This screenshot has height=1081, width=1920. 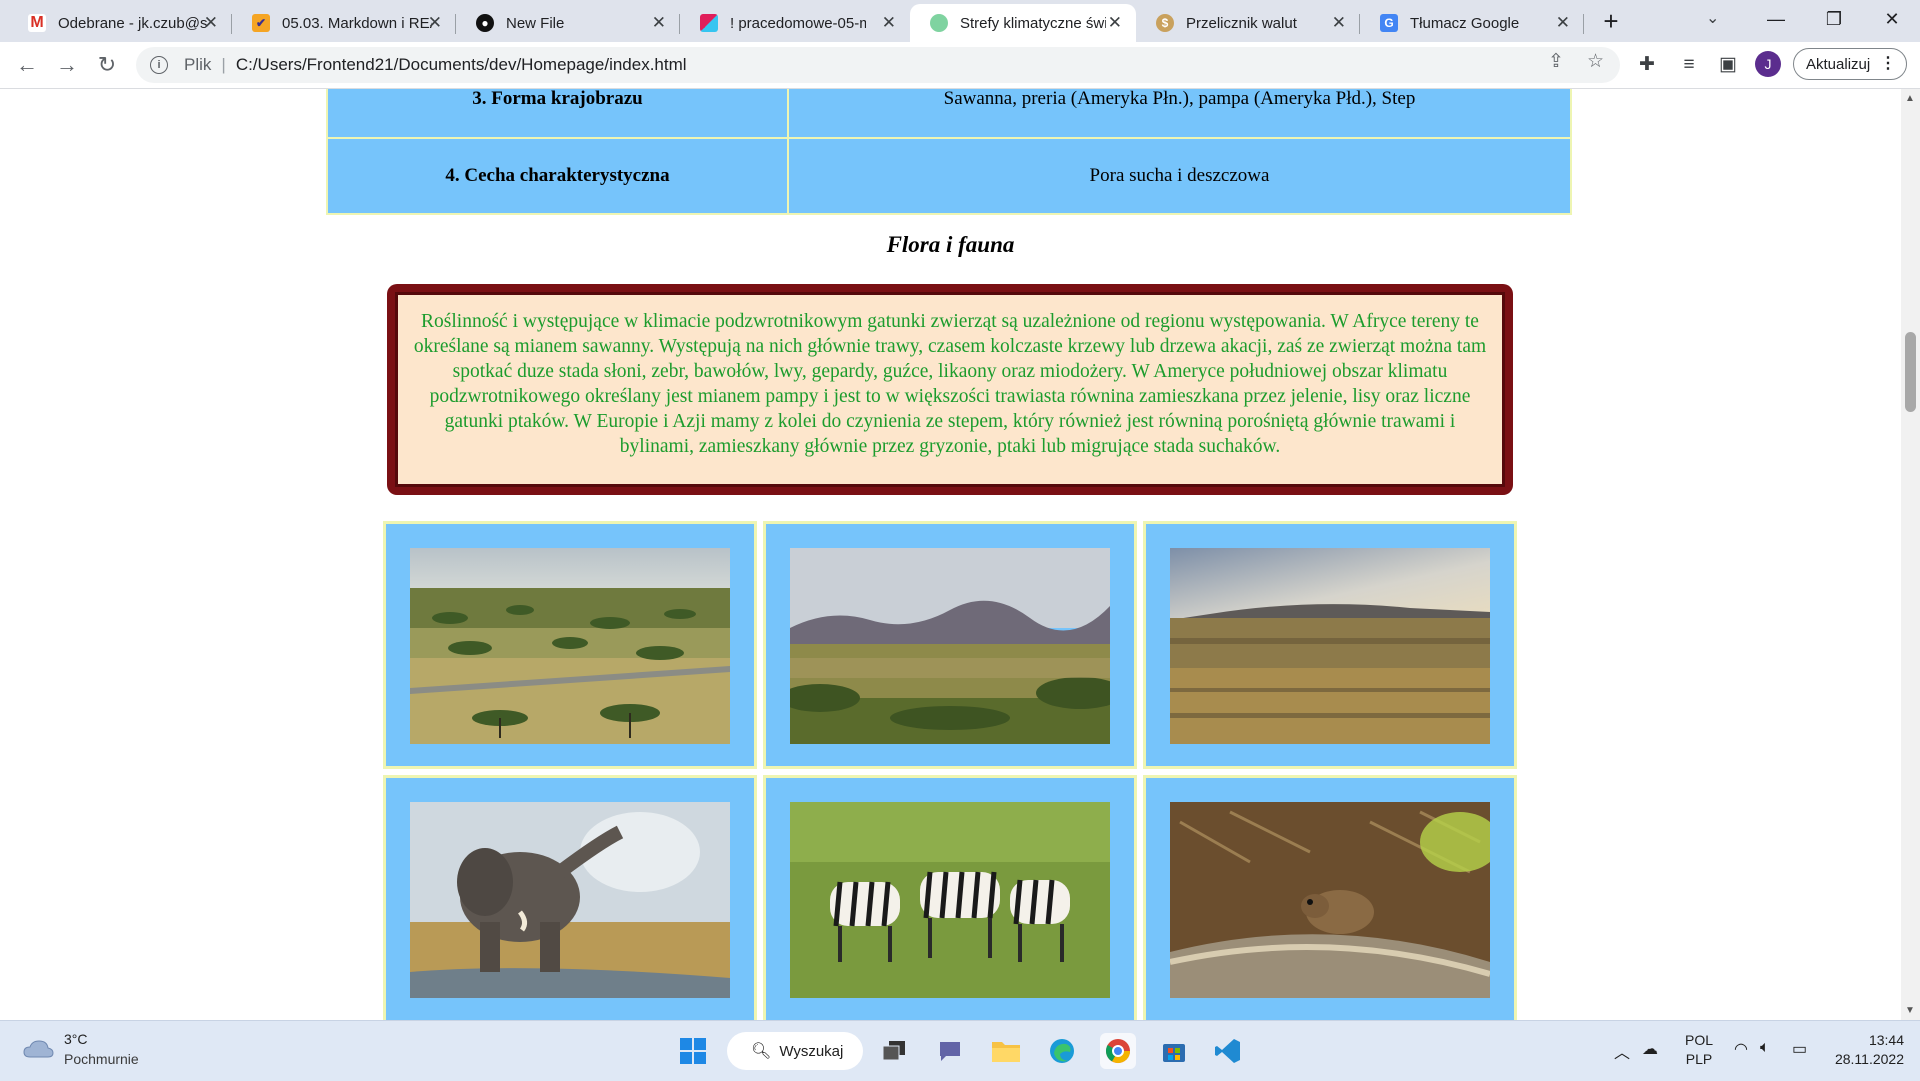 What do you see at coordinates (107, 65) in the screenshot?
I see `reload-icon: ↻` at bounding box center [107, 65].